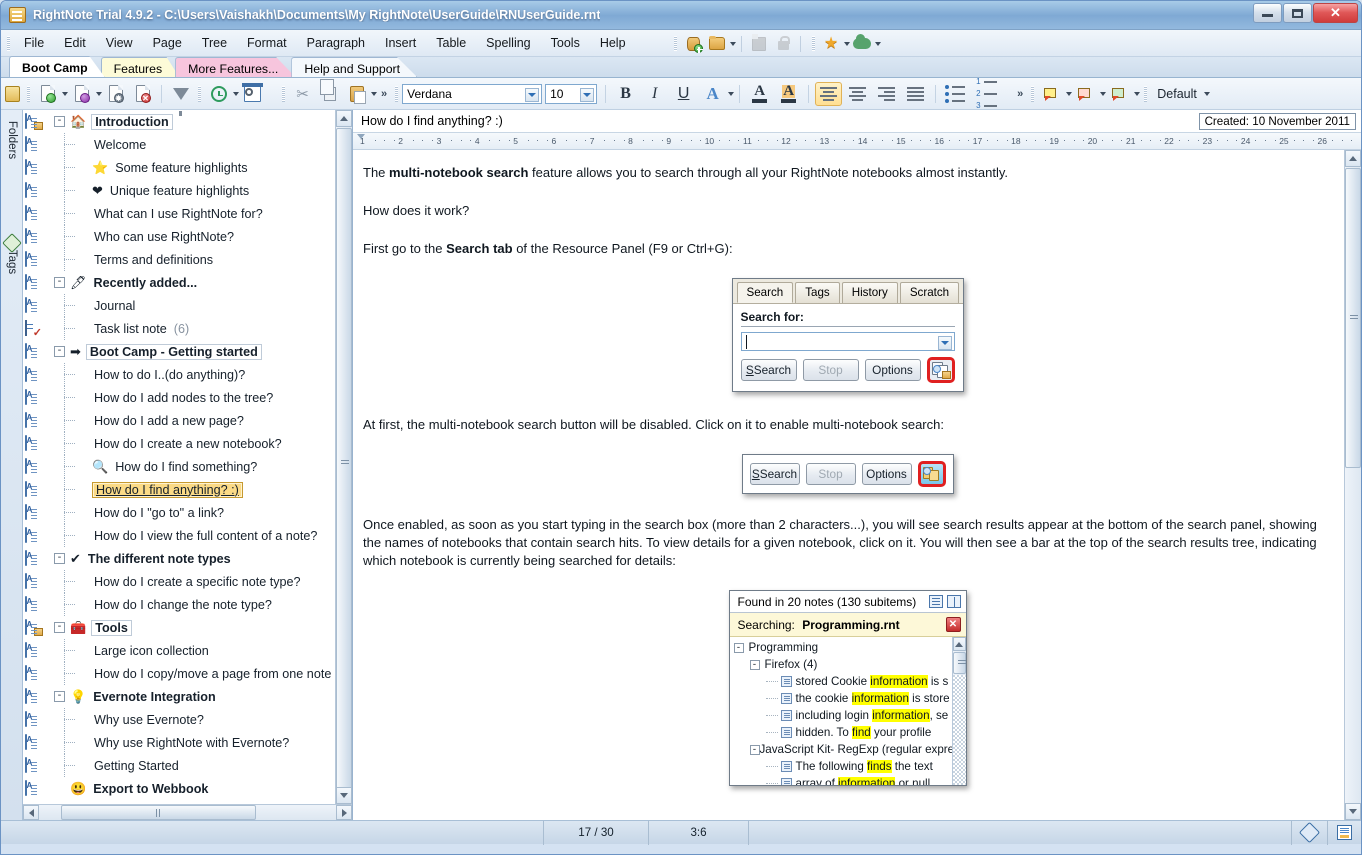 Image resolution: width=1362 pixels, height=855 pixels. I want to click on tree-item-5: Who can use RightNote?, so click(179, 236).